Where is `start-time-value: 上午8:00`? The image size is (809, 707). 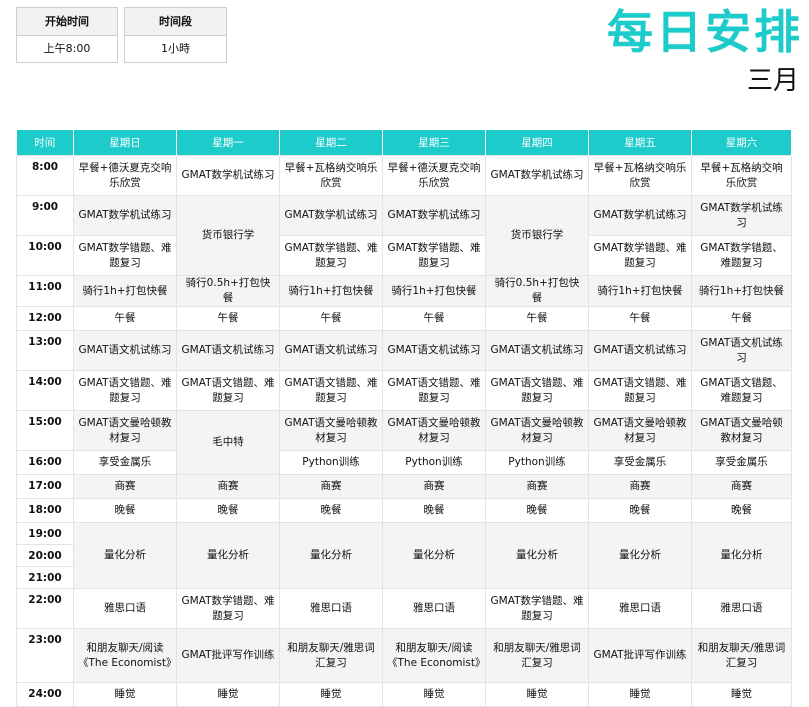 start-time-value: 上午8:00 is located at coordinates (67, 49).